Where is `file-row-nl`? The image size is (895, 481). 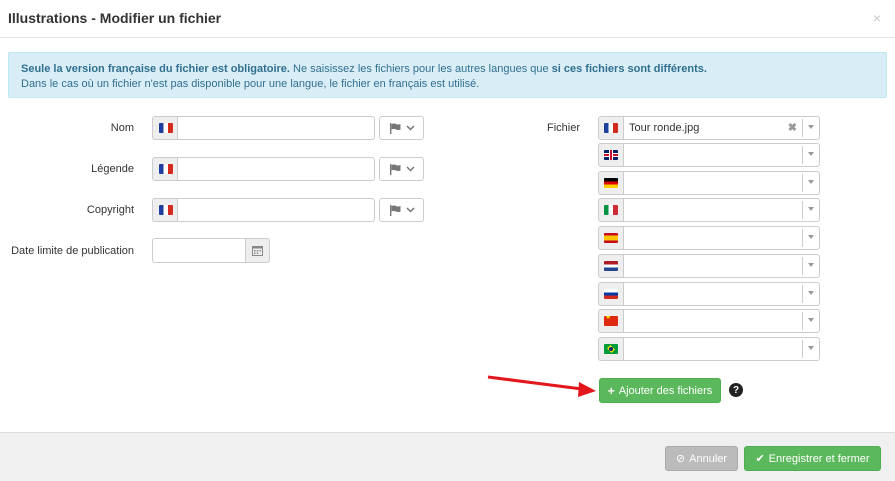 file-row-nl is located at coordinates (709, 266).